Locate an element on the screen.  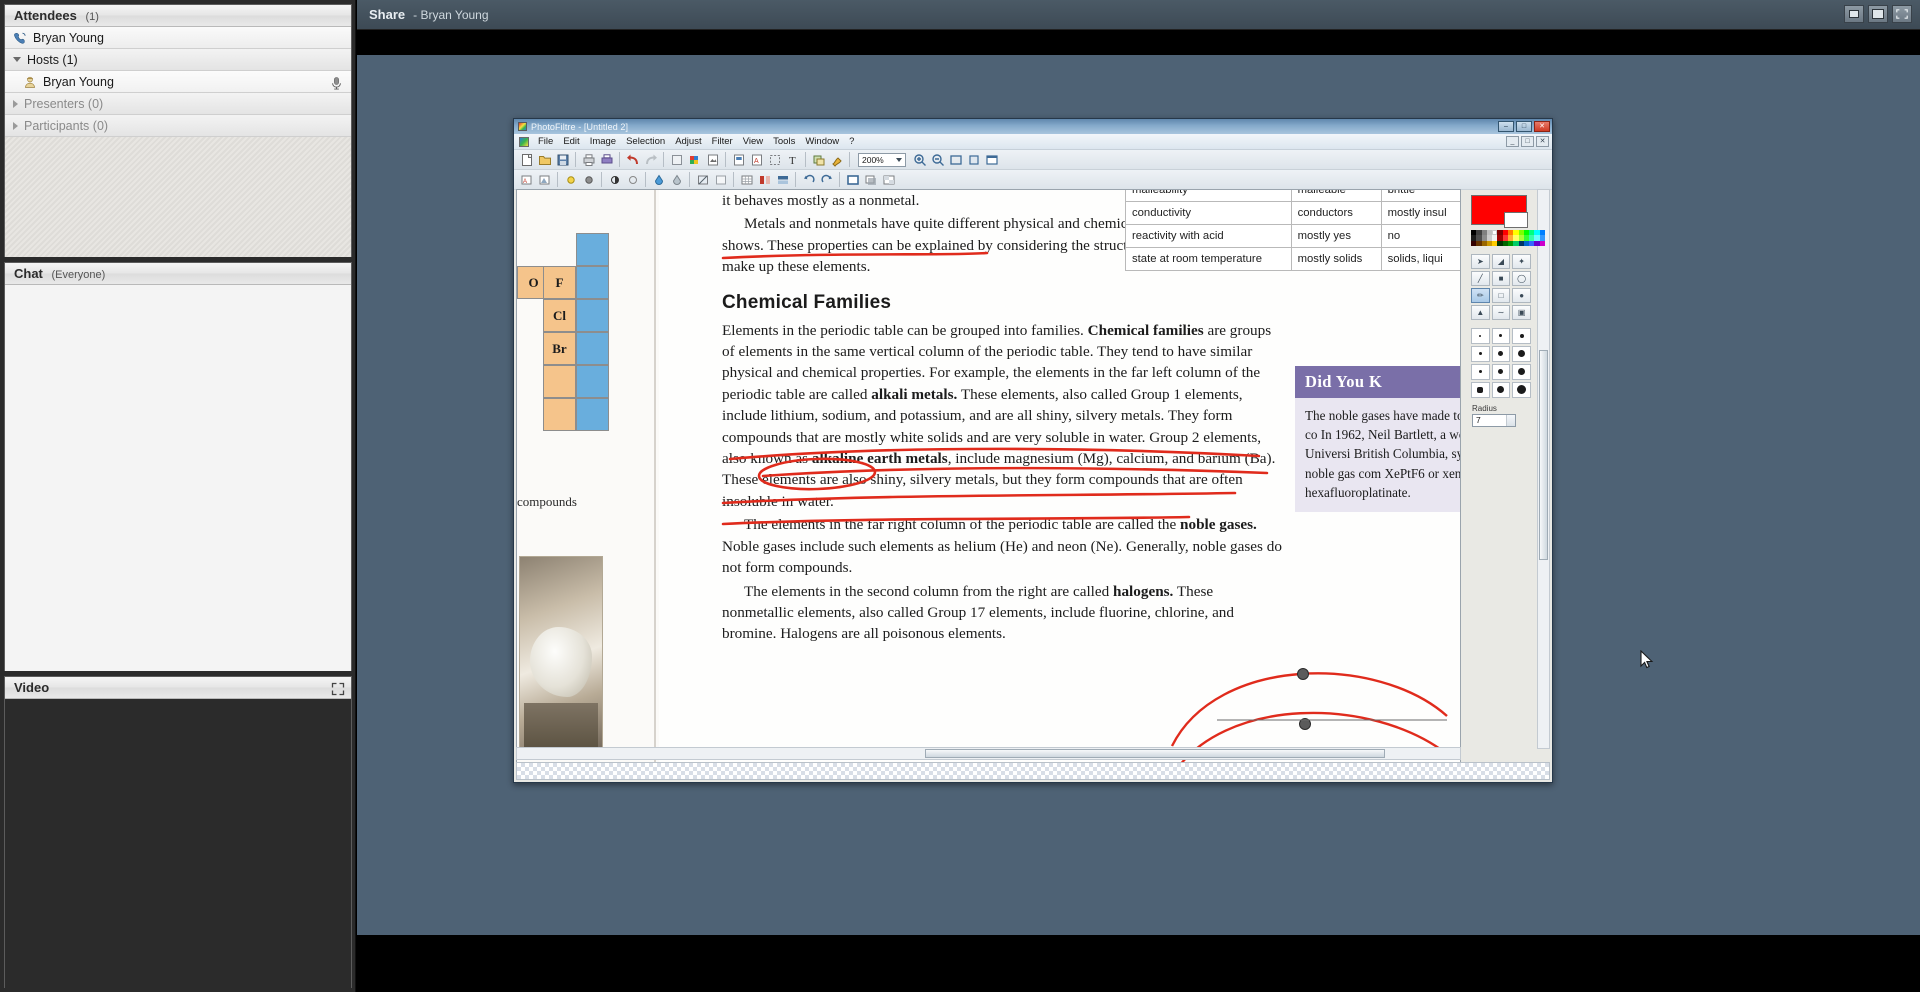
crop-icon is located at coordinates (774, 159).